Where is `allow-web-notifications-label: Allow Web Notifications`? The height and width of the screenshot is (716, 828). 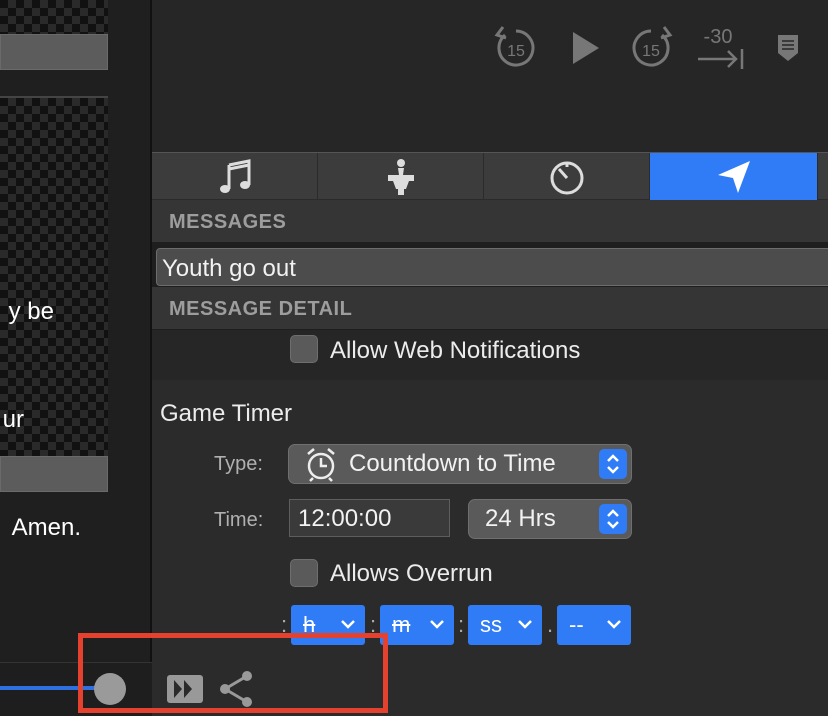
allow-web-notifications-label: Allow Web Notifications is located at coordinates (455, 350).